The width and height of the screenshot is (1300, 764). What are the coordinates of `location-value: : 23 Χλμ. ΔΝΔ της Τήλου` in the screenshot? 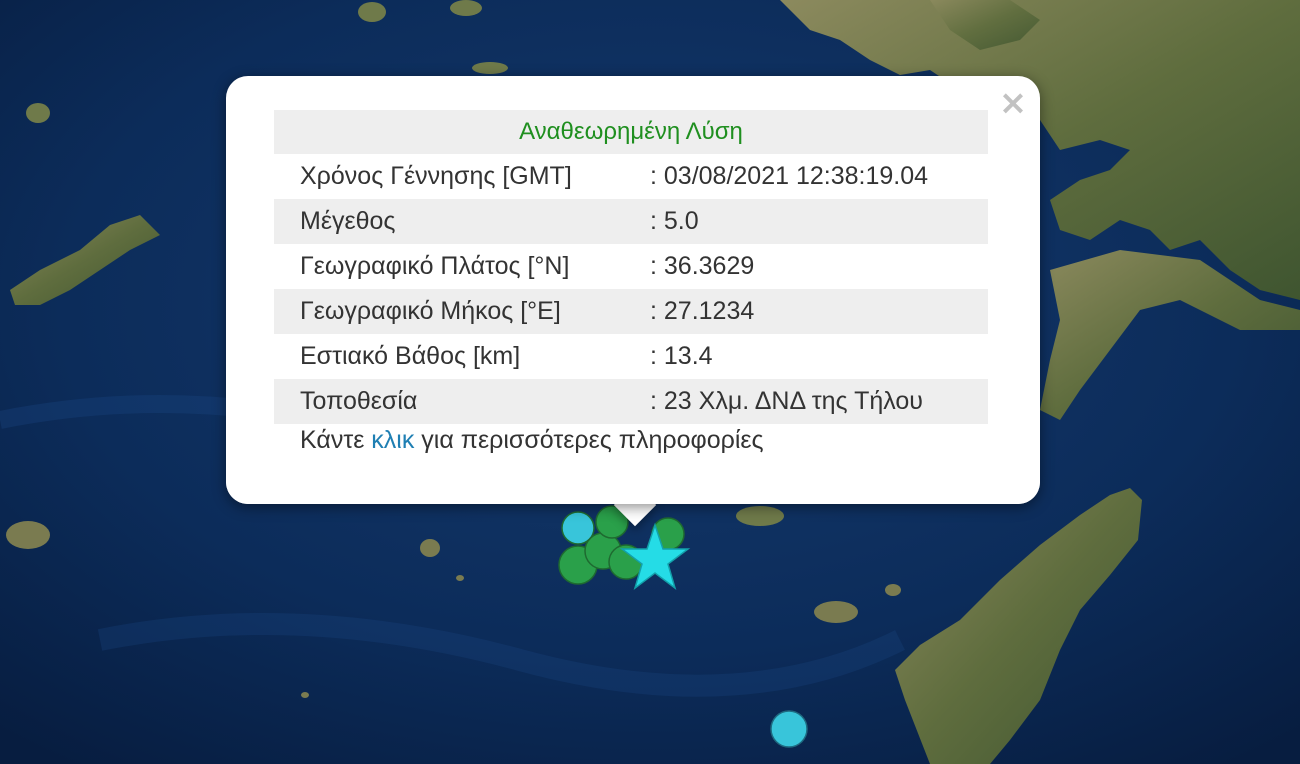 It's located at (819, 401).